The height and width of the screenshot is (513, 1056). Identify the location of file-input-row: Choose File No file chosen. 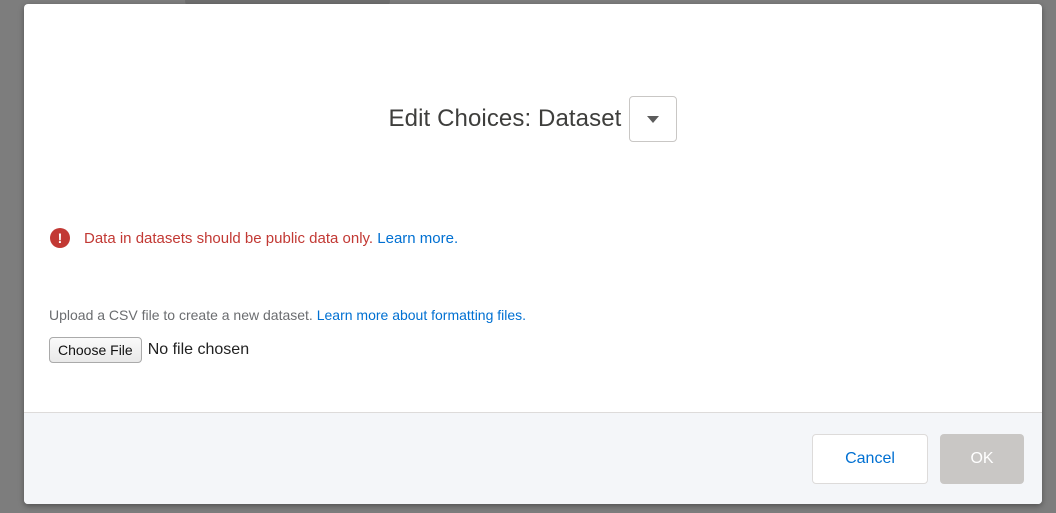
(149, 350).